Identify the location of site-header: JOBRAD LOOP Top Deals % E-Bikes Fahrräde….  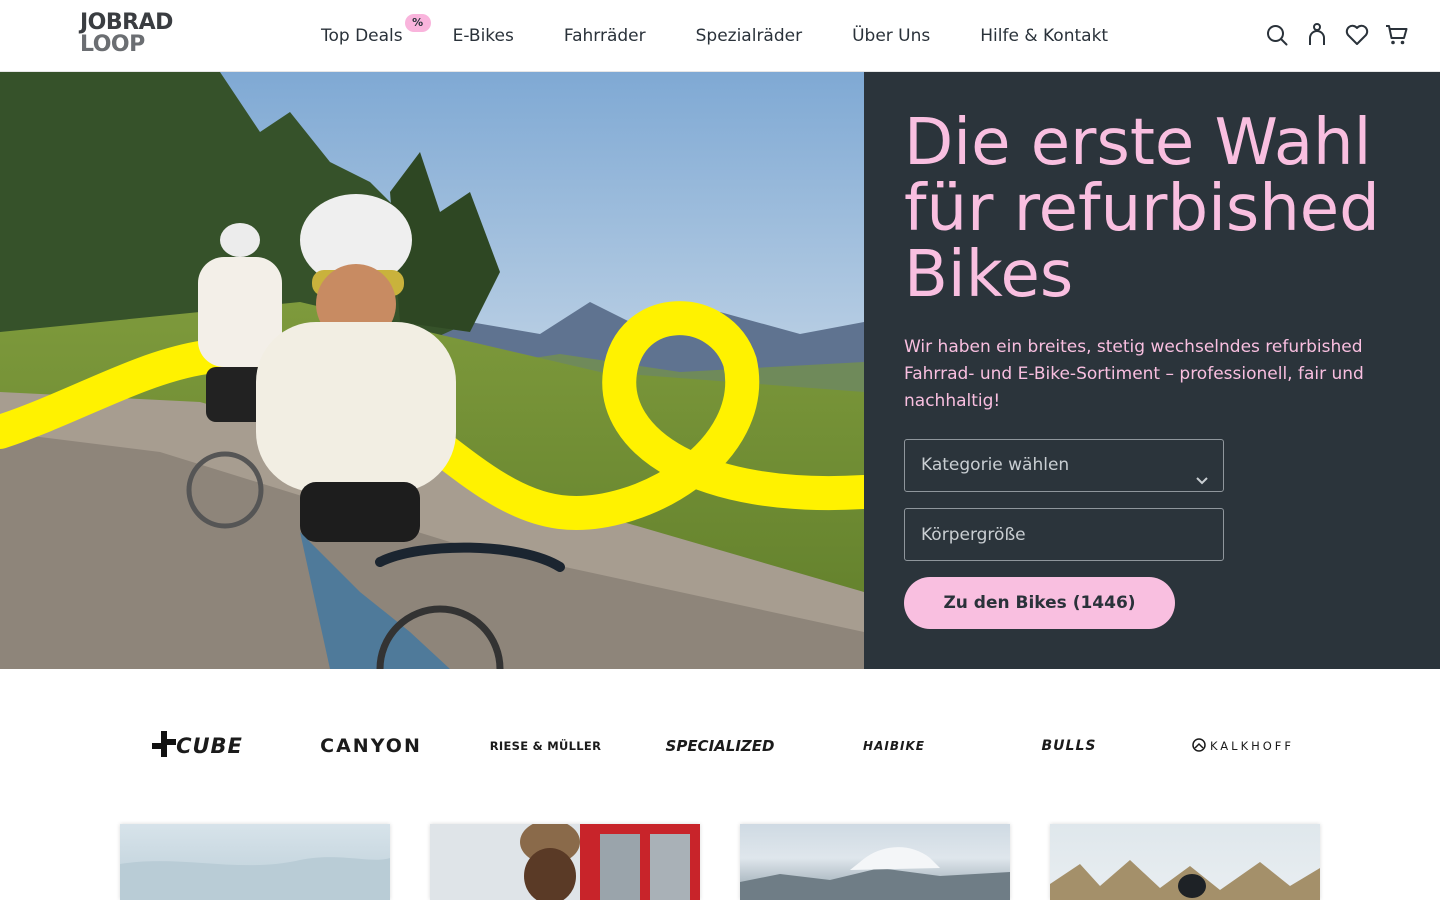
(720, 36).